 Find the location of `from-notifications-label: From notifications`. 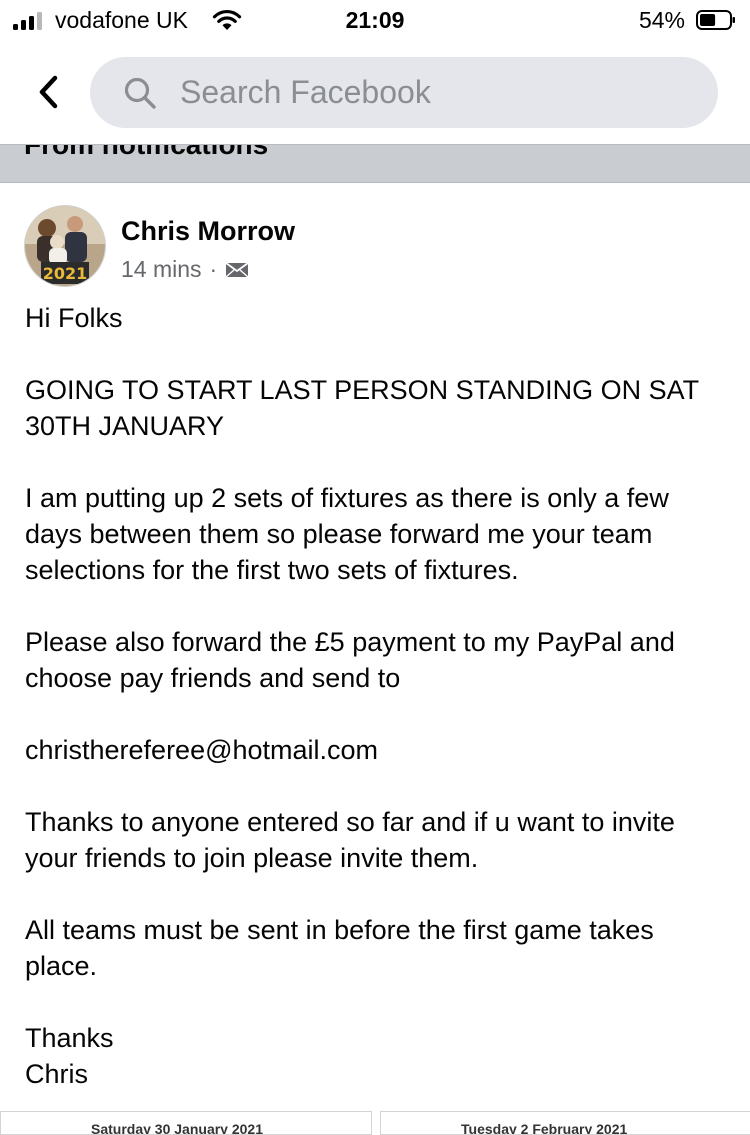

from-notifications-label: From notifications is located at coordinates (146, 152).